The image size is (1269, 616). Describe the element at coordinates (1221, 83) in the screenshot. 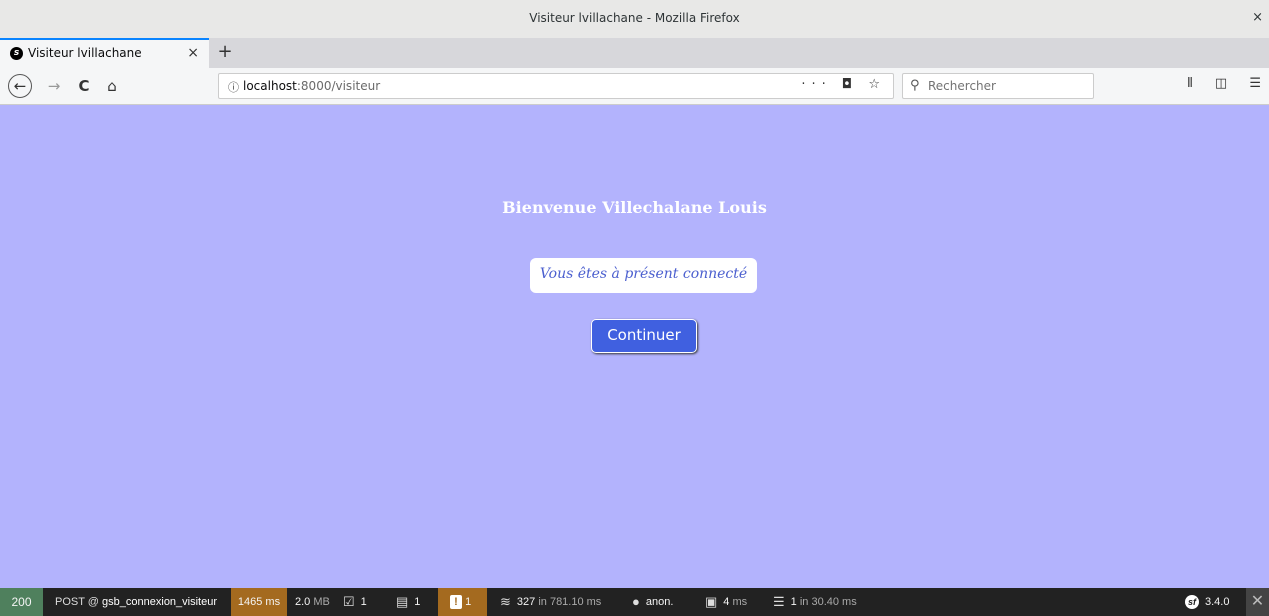

I see `sidebar-icon: ◫` at that location.